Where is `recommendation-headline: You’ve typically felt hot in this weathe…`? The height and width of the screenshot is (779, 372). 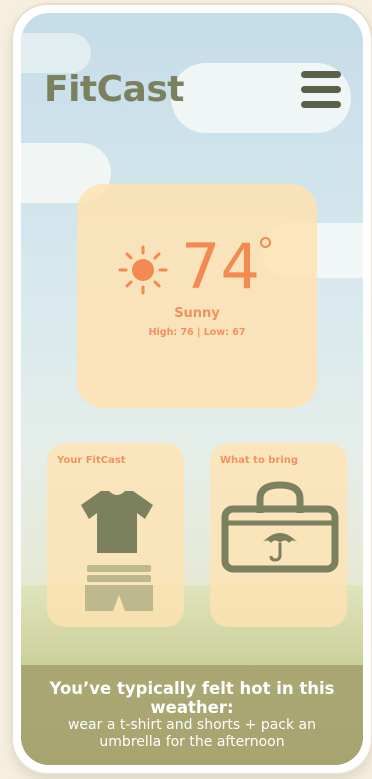 recommendation-headline: You’ve typically felt hot in this weathe… is located at coordinates (192, 698).